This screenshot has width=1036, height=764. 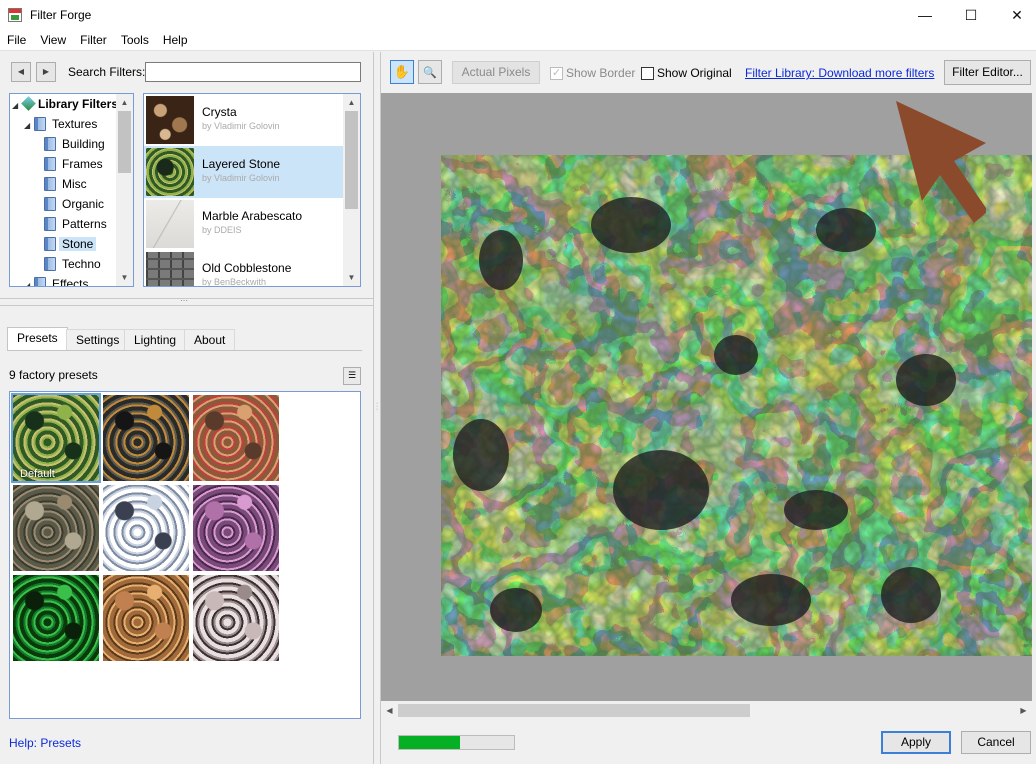 What do you see at coordinates (93, 40) in the screenshot?
I see `menu-filter: Filter` at bounding box center [93, 40].